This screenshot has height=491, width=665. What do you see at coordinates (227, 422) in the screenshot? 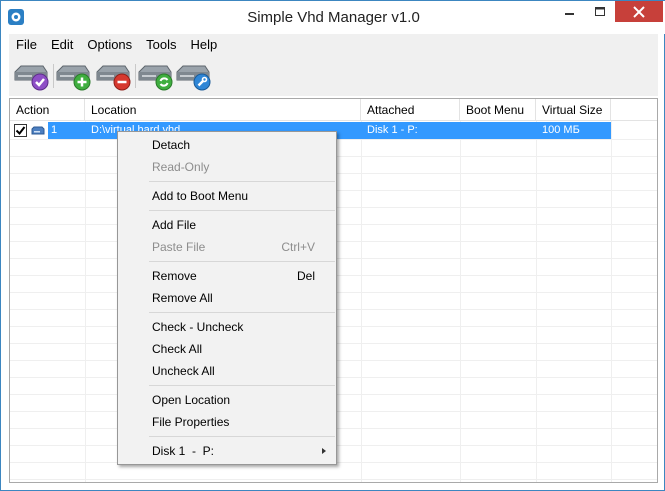
I see `menu-item-file-properties: File Properties` at bounding box center [227, 422].